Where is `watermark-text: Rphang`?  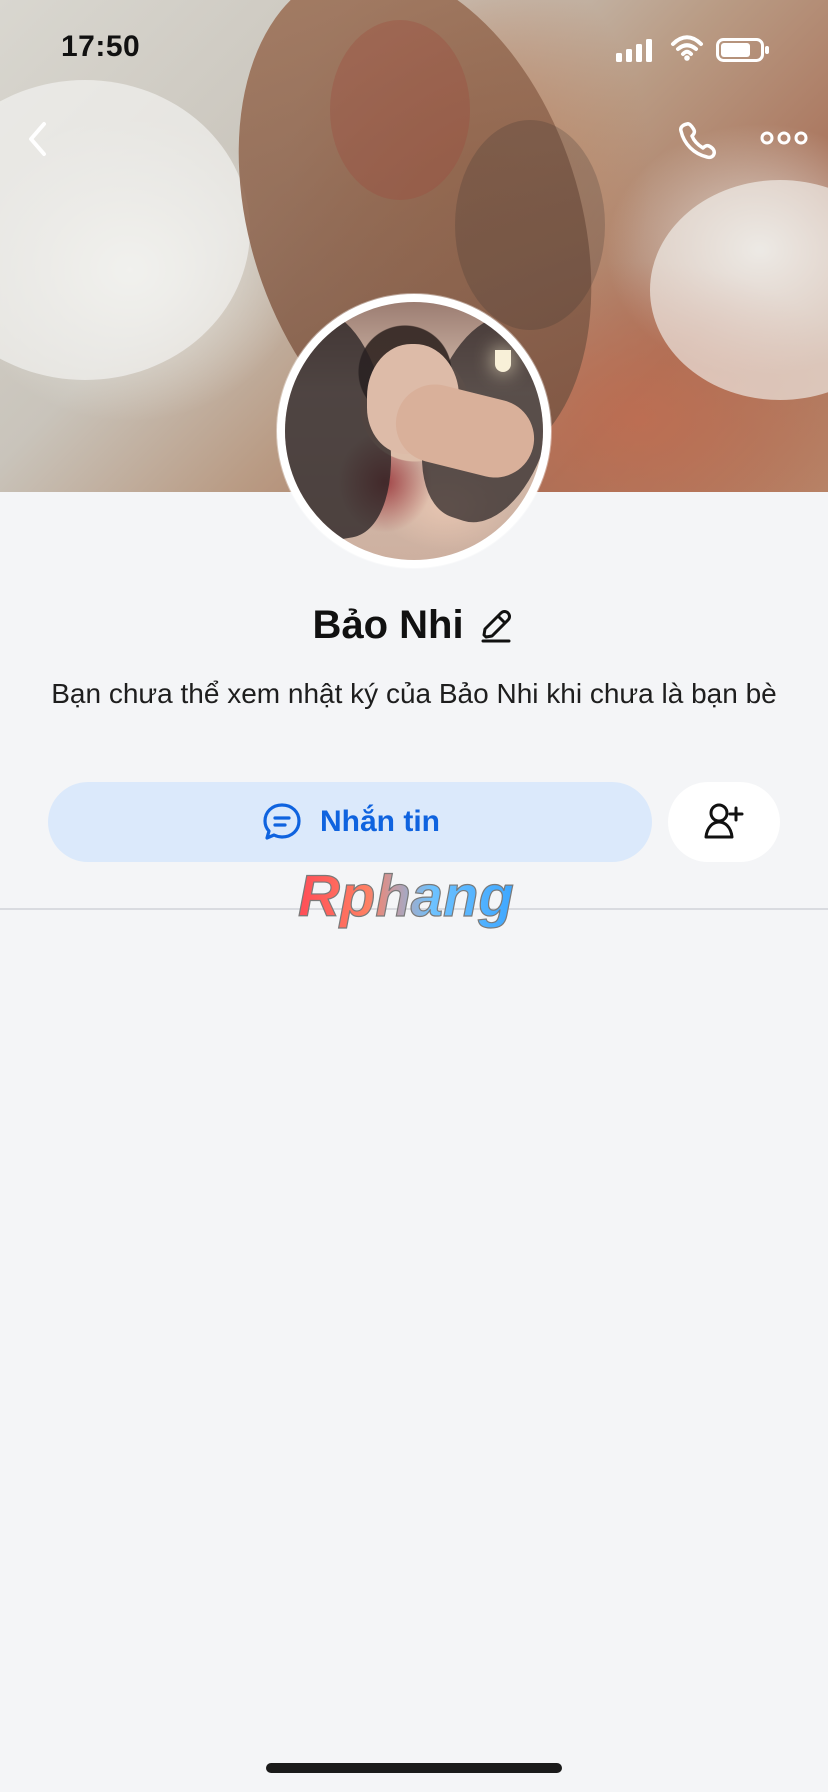 watermark-text: Rphang is located at coordinates (406, 896).